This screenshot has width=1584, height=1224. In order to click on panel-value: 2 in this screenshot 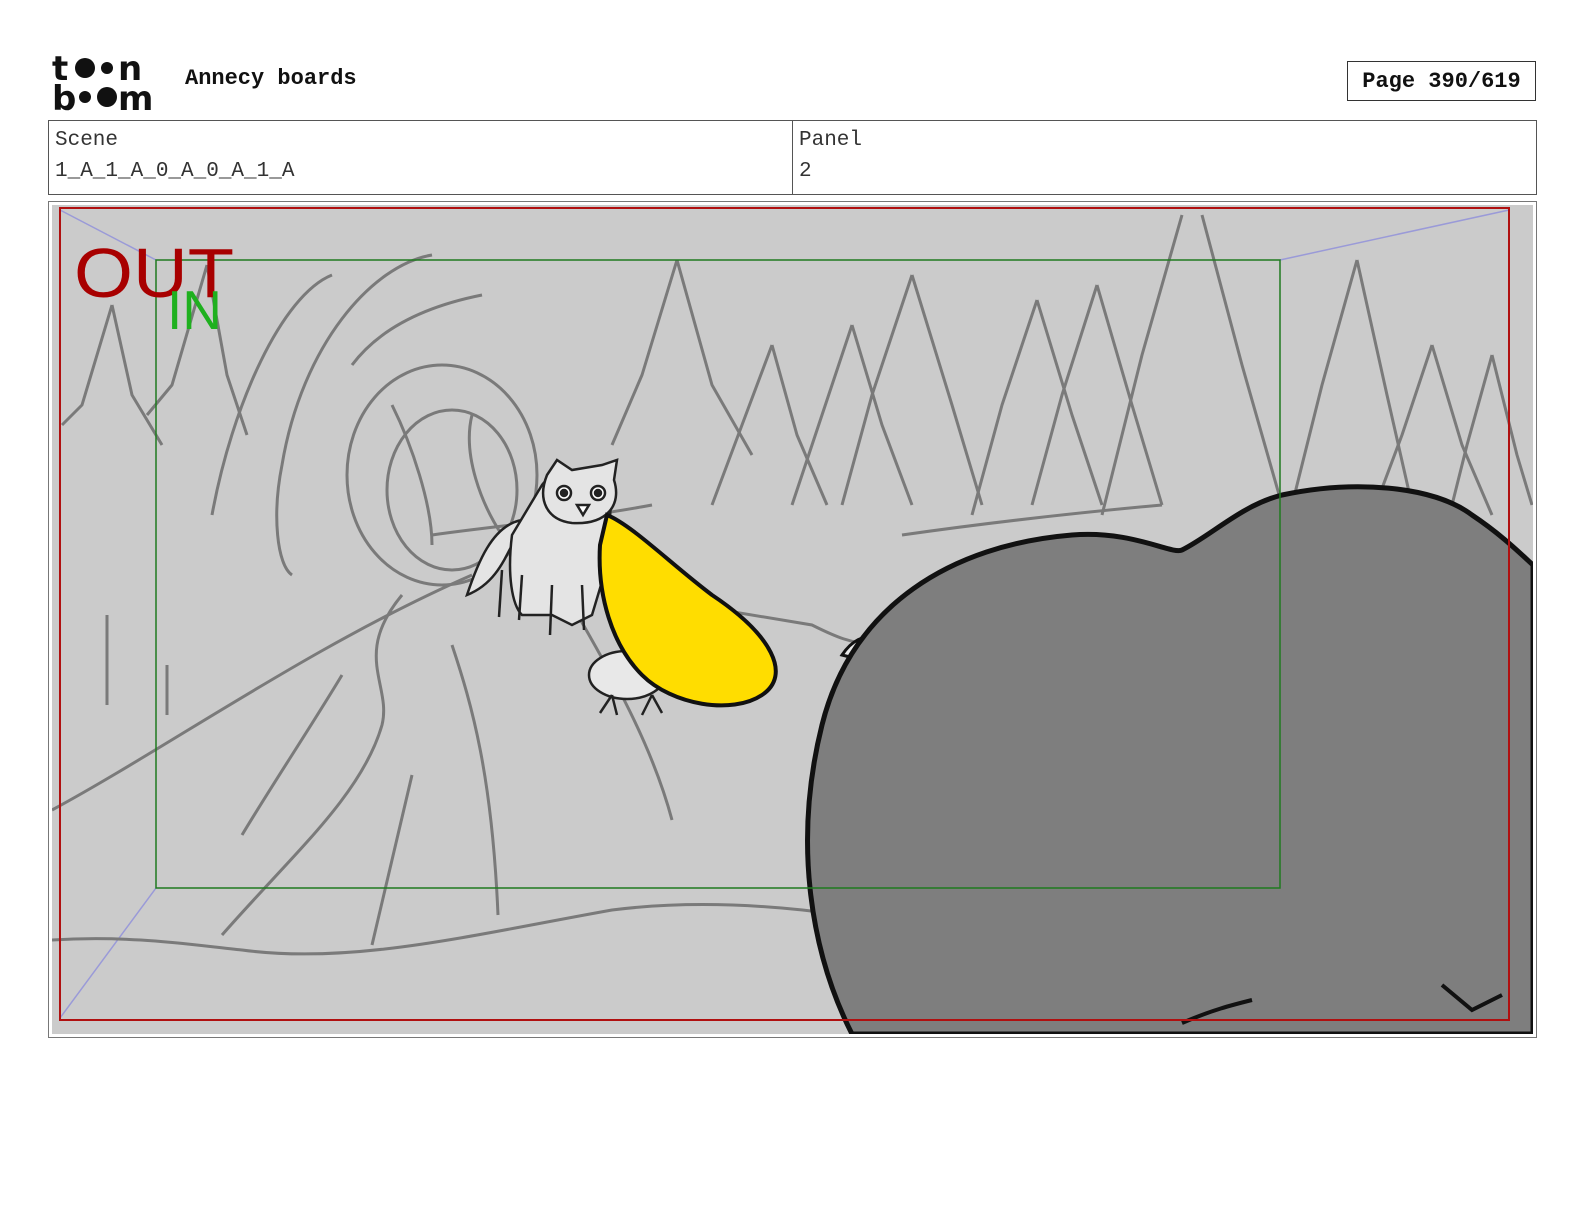, I will do `click(805, 171)`.